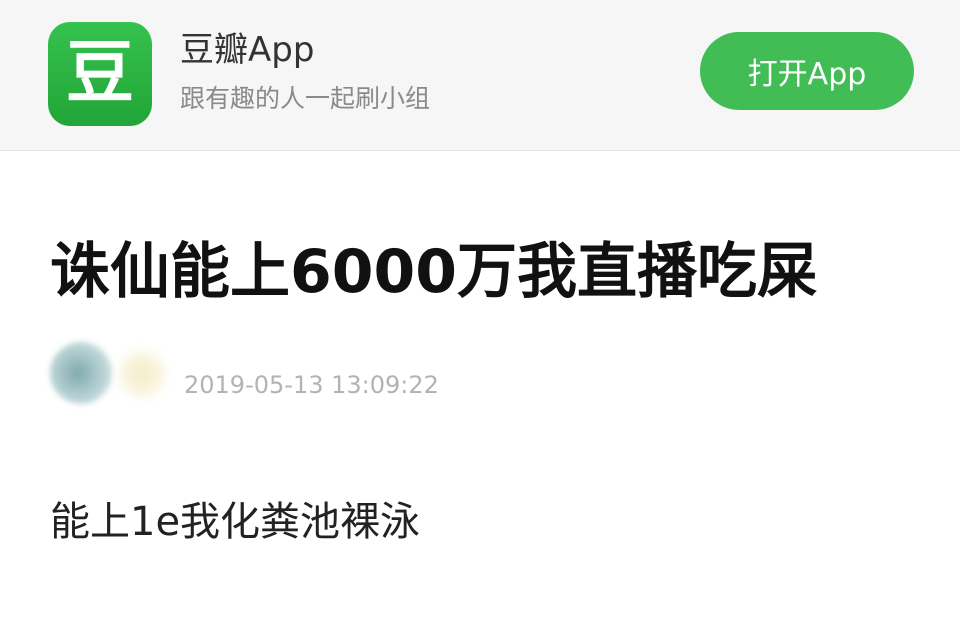 This screenshot has width=960, height=621. What do you see at coordinates (807, 71) in the screenshot?
I see `open-app-button: 打开App` at bounding box center [807, 71].